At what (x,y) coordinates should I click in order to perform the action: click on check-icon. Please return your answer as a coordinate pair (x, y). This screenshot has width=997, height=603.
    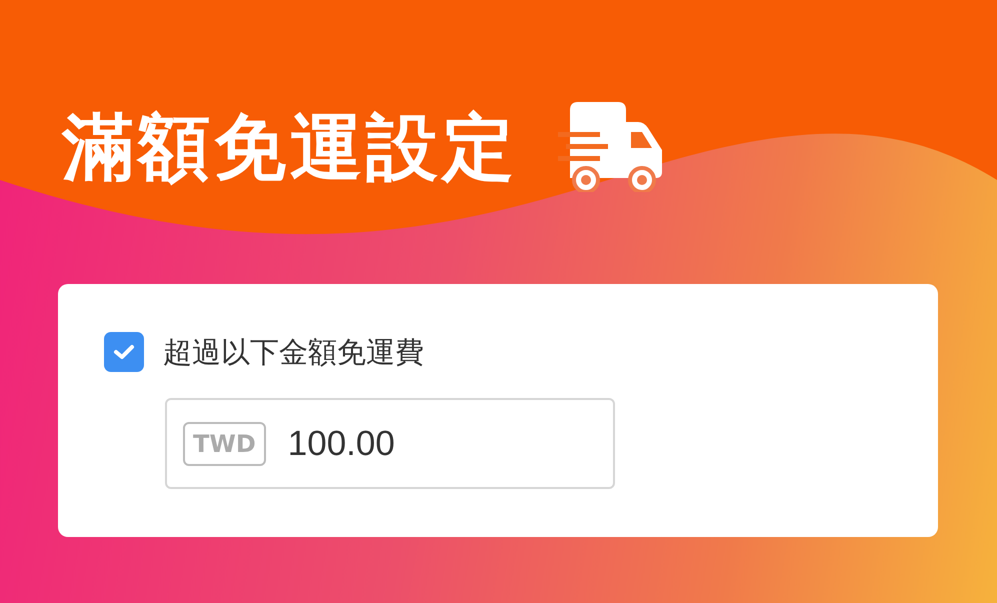
    Looking at the image, I should click on (124, 352).